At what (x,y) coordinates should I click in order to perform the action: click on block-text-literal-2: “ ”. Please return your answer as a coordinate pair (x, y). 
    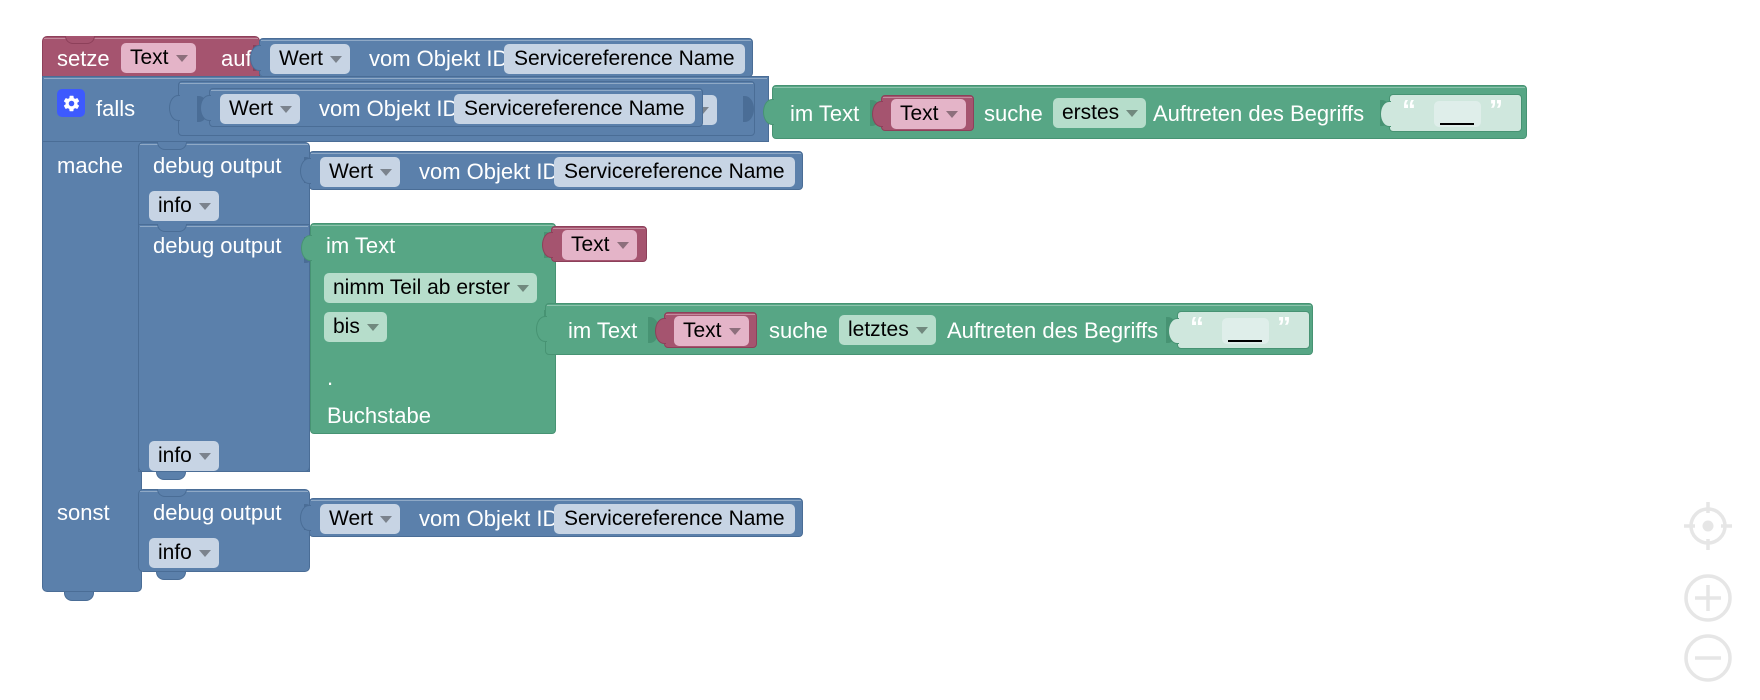
    Looking at the image, I should click on (1239, 330).